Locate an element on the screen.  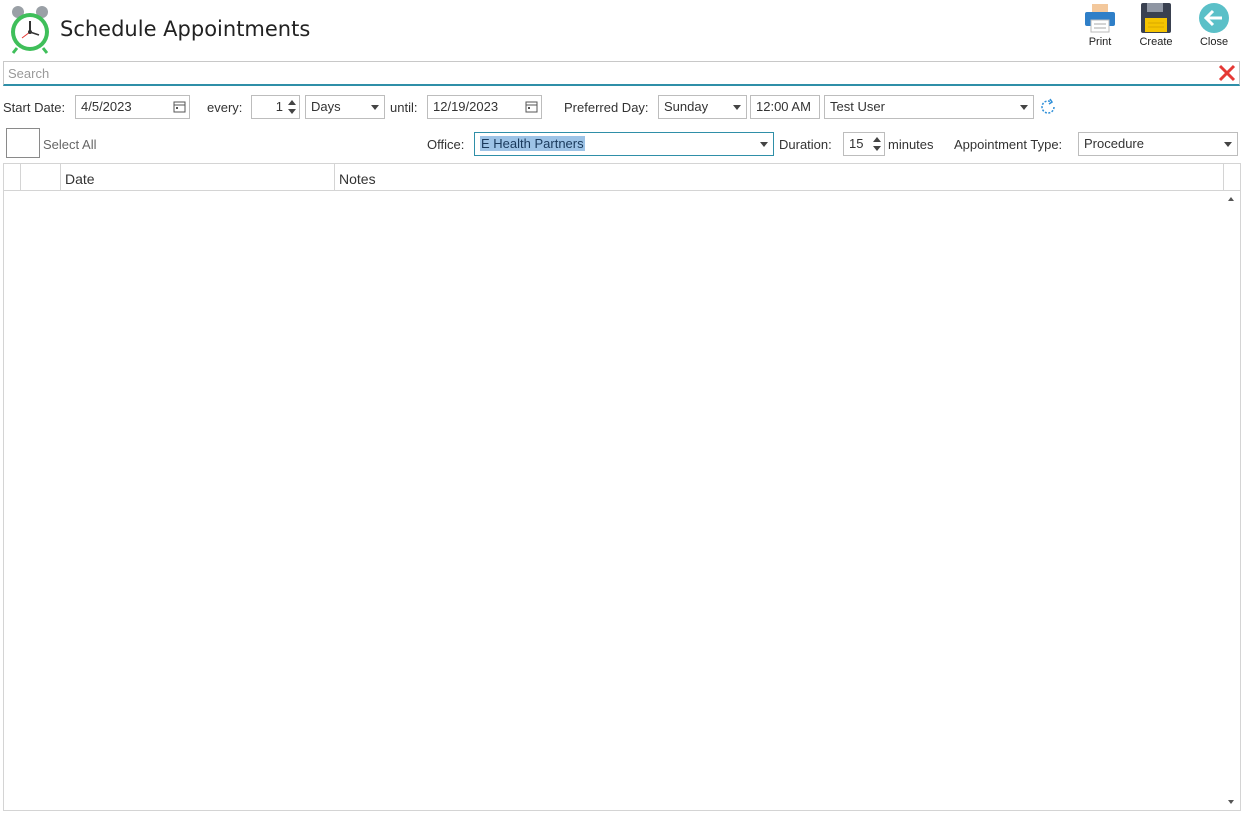
start-date-label: Start Date: is located at coordinates (34, 107).